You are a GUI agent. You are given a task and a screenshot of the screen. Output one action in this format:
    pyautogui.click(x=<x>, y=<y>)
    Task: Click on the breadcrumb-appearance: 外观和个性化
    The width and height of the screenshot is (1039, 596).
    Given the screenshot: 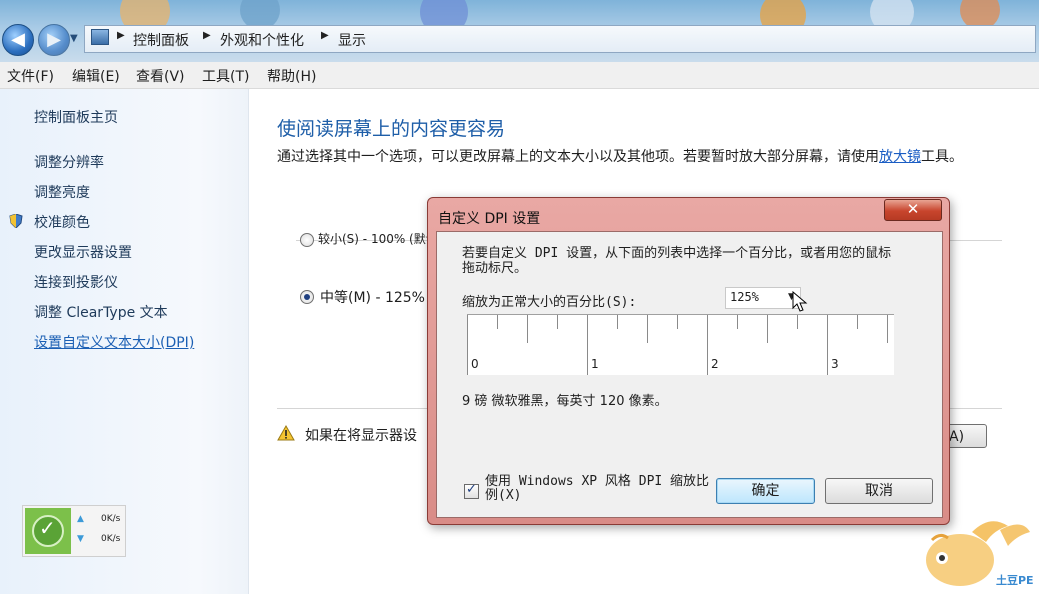 What is the action you would take?
    pyautogui.click(x=262, y=40)
    